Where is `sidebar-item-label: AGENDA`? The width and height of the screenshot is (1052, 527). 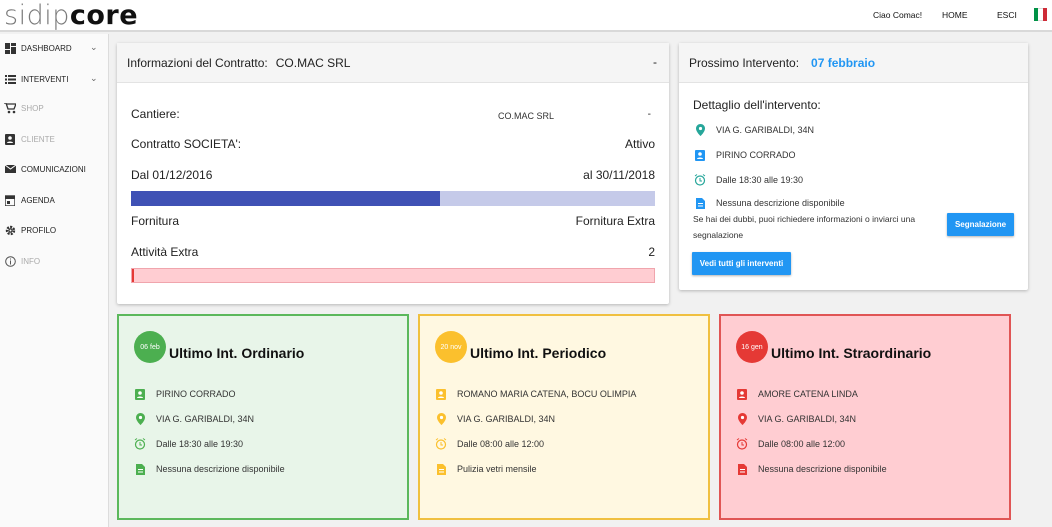 sidebar-item-label: AGENDA is located at coordinates (38, 200).